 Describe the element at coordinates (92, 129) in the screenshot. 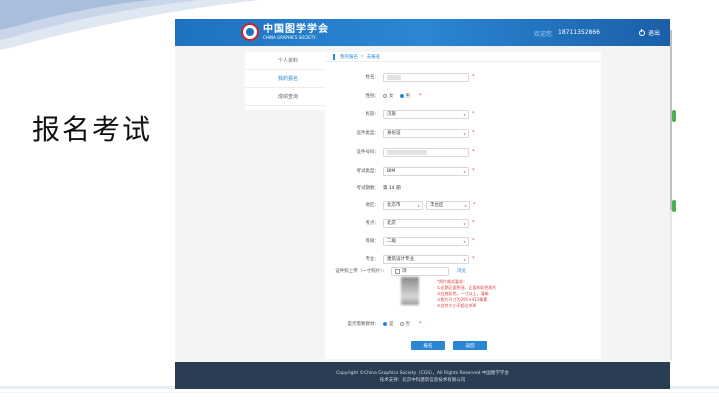

I see `slide-title: 报名考试` at that location.